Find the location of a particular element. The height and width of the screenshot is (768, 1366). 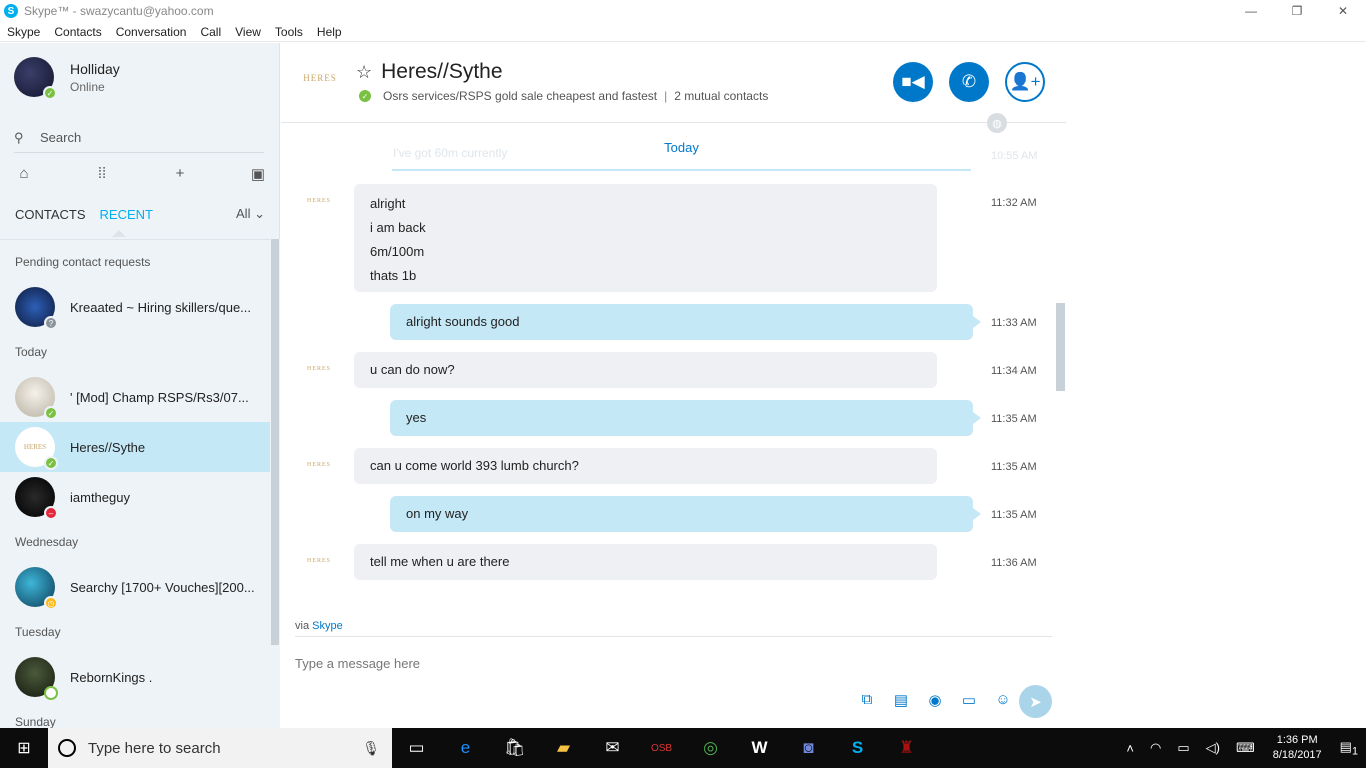

contact-name: RebornKings . is located at coordinates (111, 677).